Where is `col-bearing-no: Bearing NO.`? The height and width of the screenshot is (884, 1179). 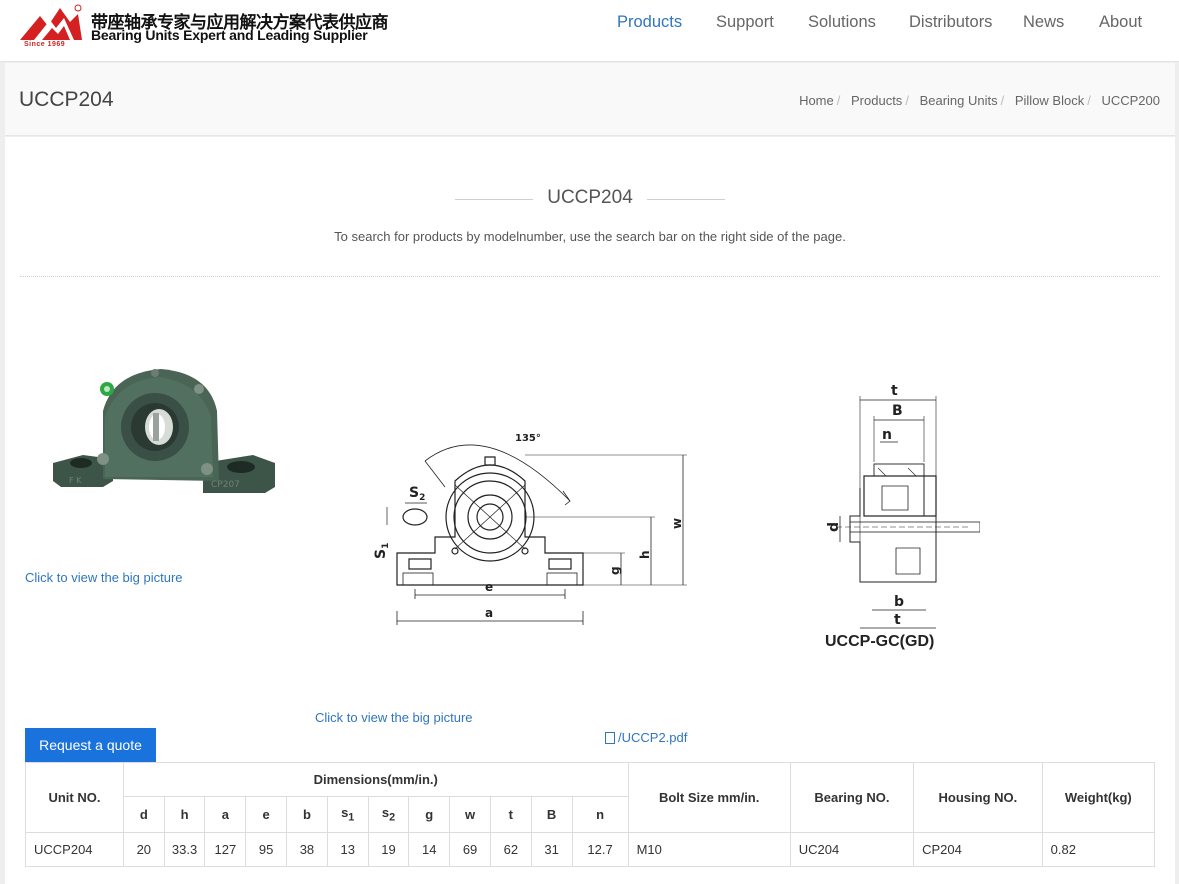
col-bearing-no: Bearing NO. is located at coordinates (852, 797).